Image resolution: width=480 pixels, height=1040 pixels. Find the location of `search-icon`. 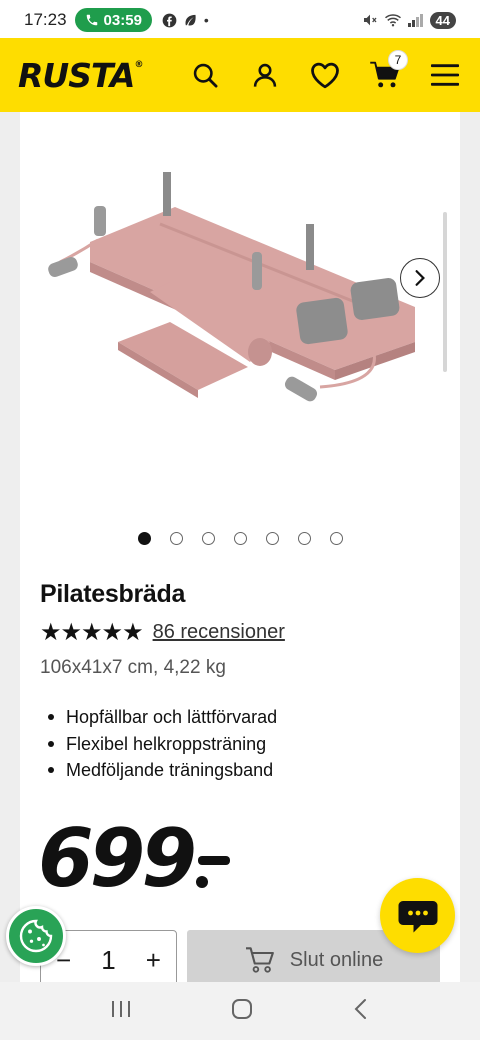

search-icon is located at coordinates (205, 75).